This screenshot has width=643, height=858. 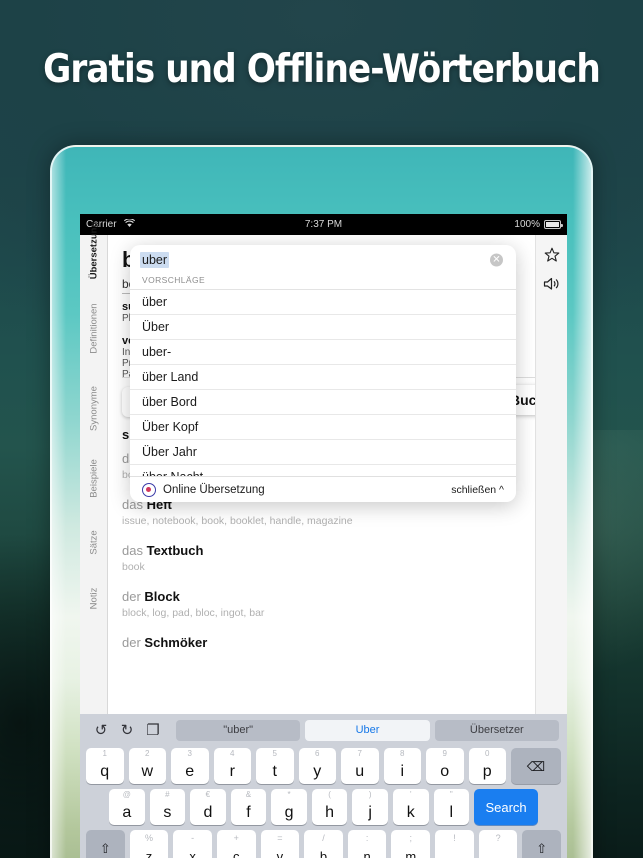 I want to click on prediction-candidates: "uber" Uber Übersetzer, so click(x=367, y=730).